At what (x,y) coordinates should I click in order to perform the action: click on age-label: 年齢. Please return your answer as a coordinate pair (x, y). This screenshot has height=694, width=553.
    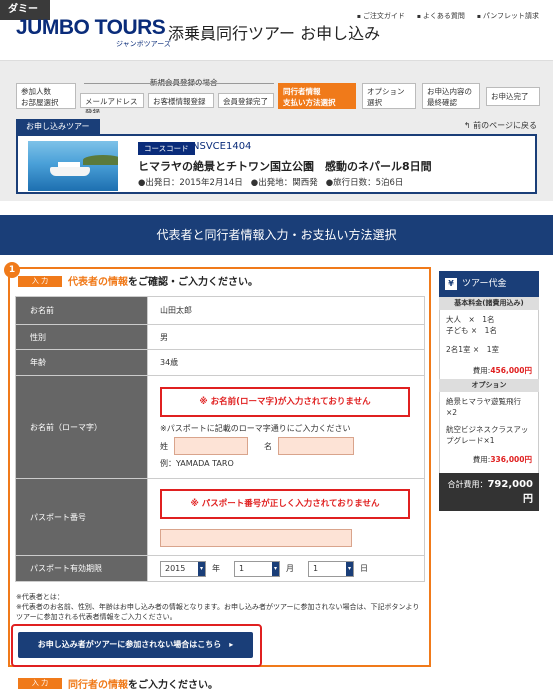
    Looking at the image, I should click on (81, 362).